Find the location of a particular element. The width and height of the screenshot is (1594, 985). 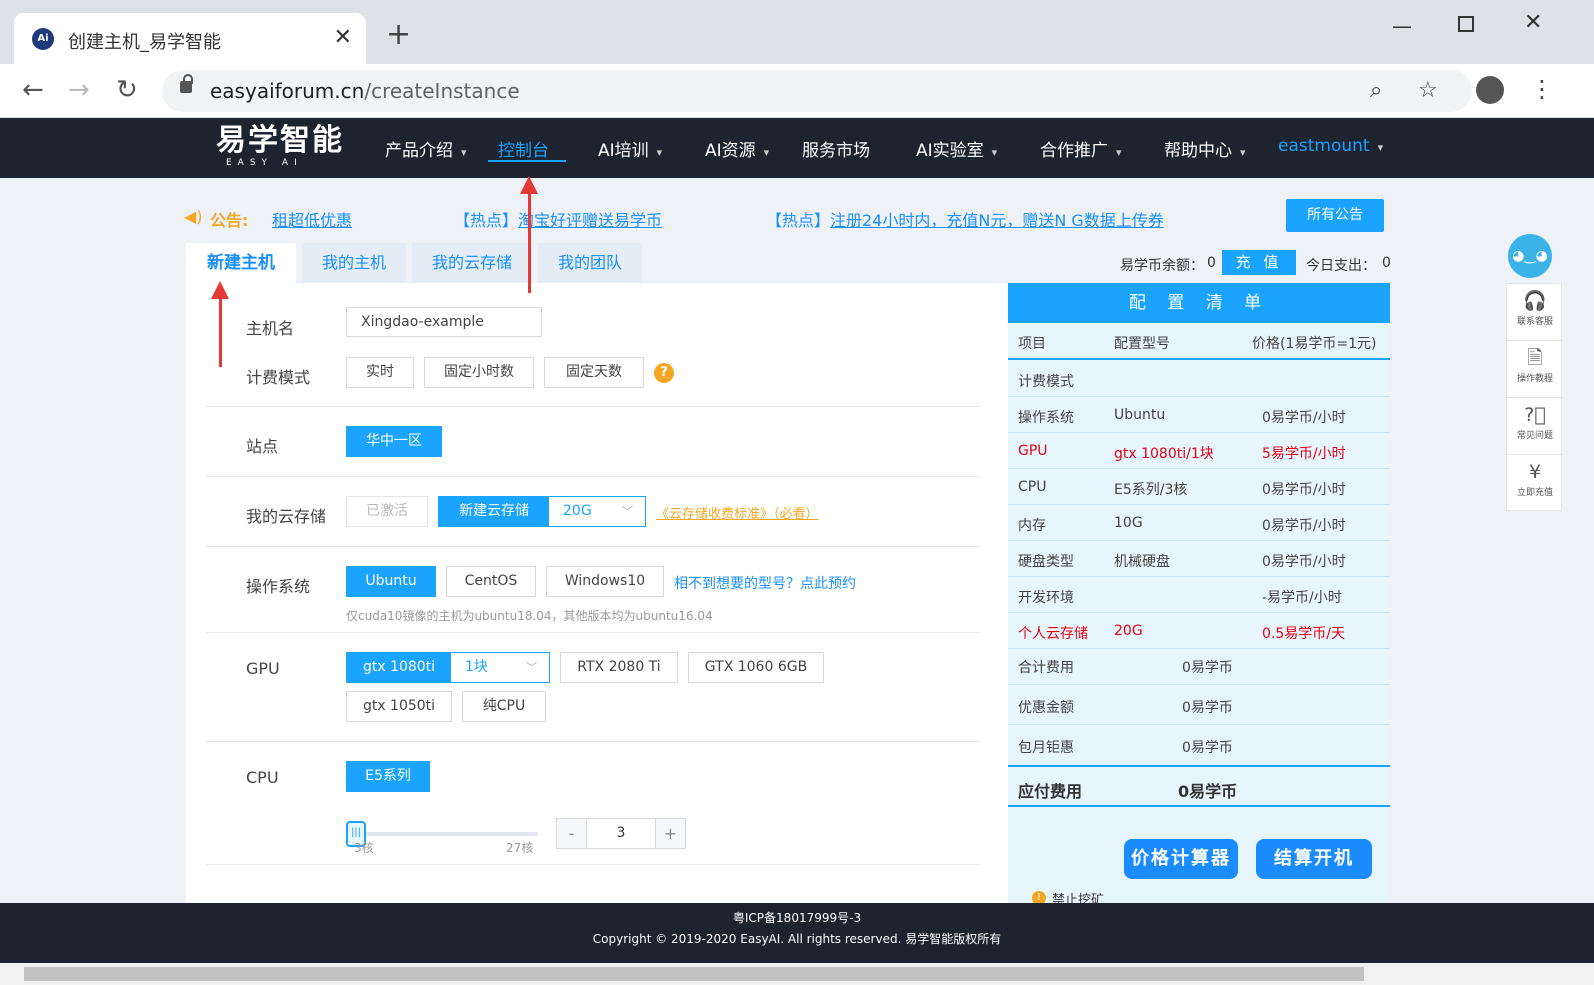

storage-pricing-link: 《云存储收费标准》（必看） is located at coordinates (737, 512).